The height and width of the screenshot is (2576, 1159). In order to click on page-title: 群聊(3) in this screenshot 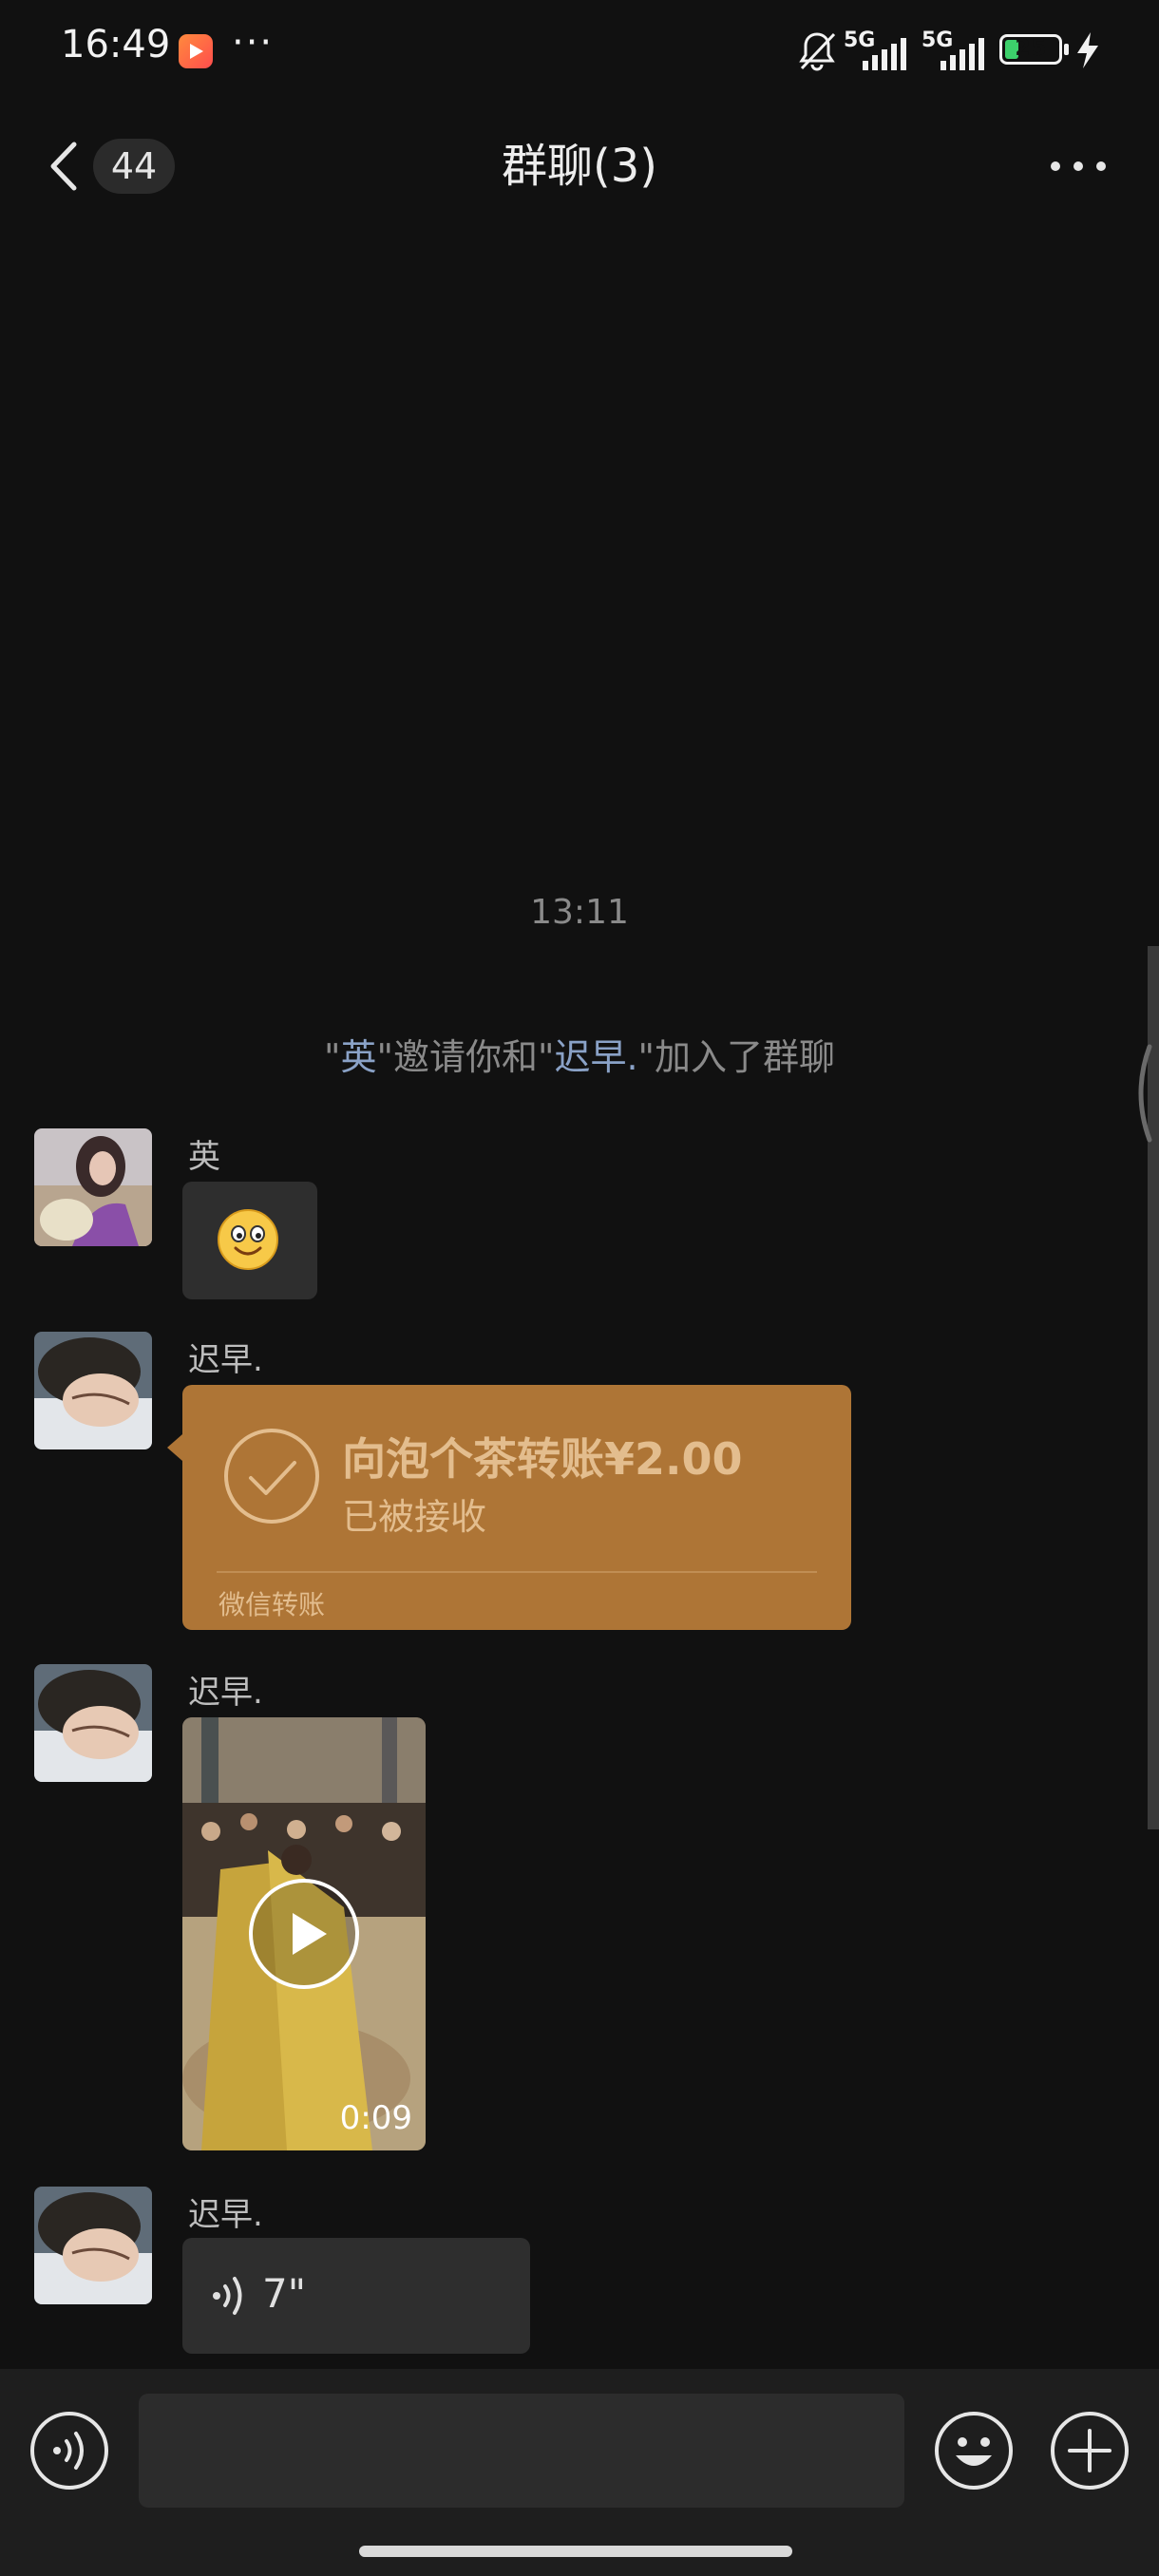, I will do `click(579, 166)`.